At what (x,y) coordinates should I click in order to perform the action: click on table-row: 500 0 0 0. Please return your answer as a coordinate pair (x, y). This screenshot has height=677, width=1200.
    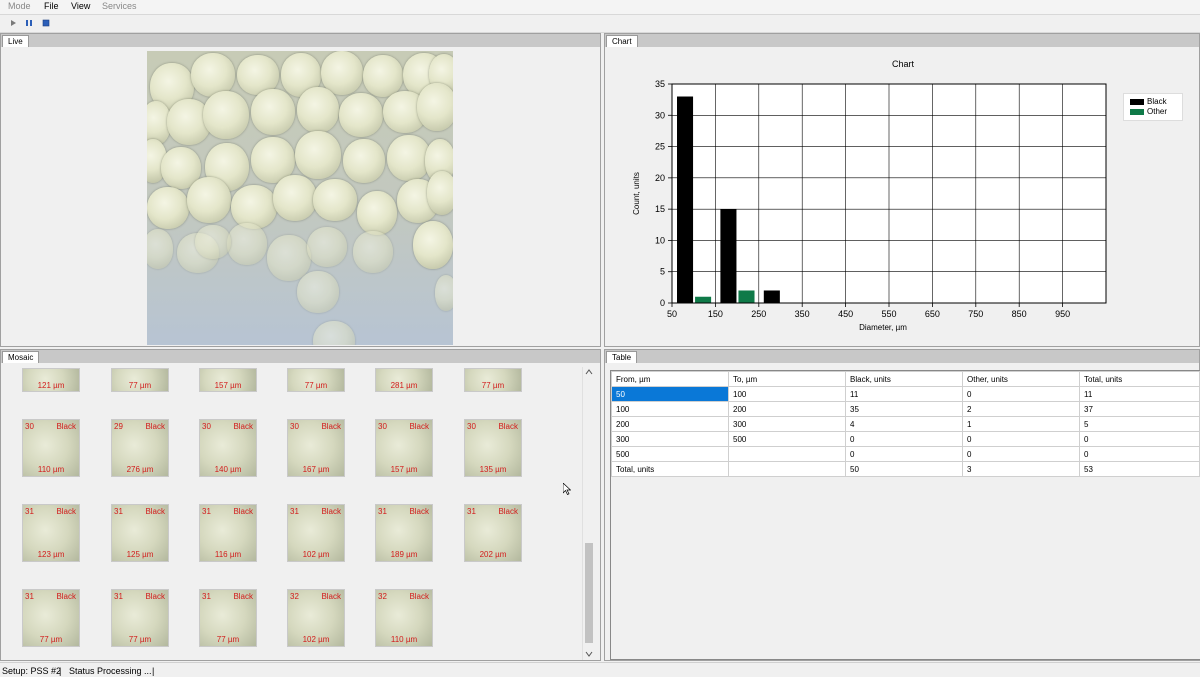
    Looking at the image, I should click on (905, 454).